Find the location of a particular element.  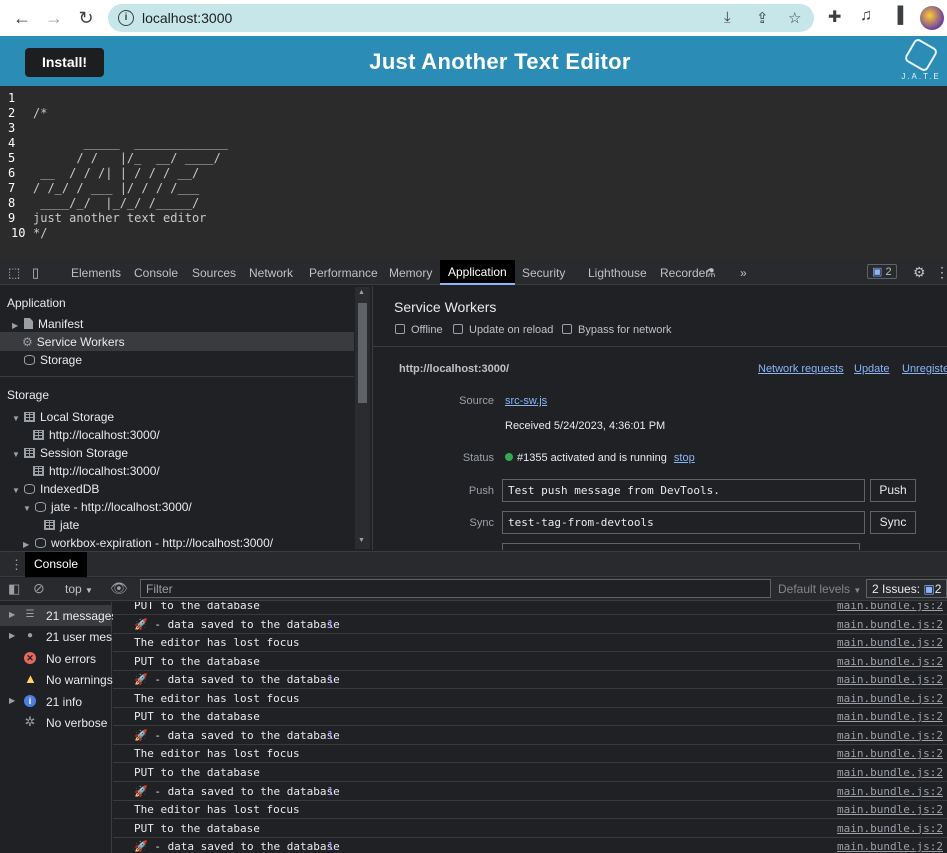

address-bar: i localhost:3000 ⤓ ⇪ ☆ is located at coordinates (461, 18).